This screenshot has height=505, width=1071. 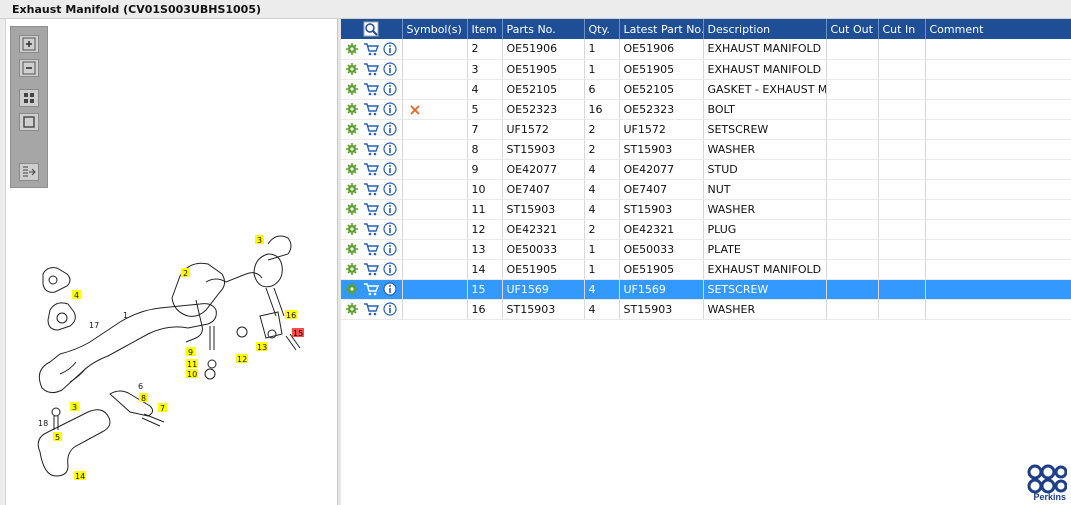 What do you see at coordinates (706, 129) in the screenshot?
I see `table-row: 7 UF1572 2 UF1572 SETSCREW` at bounding box center [706, 129].